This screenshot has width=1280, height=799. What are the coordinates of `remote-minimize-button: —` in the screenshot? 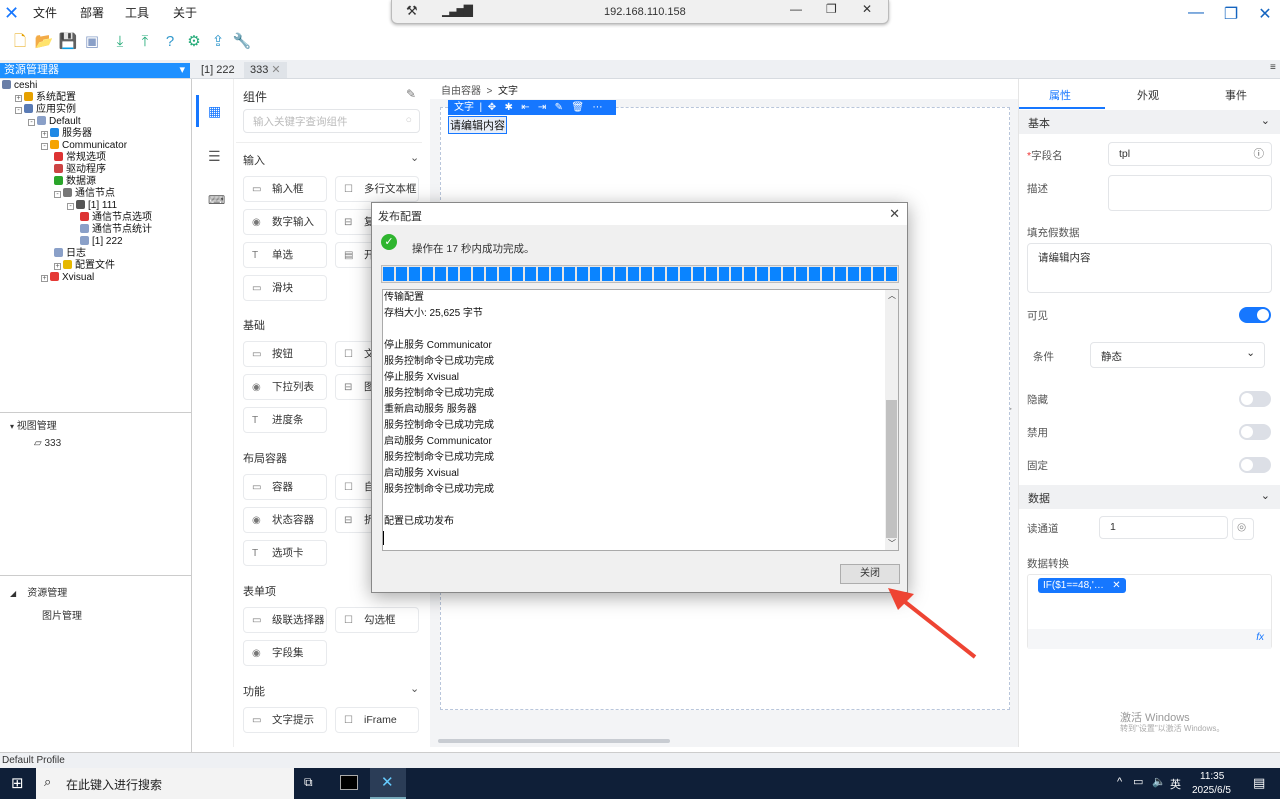 It's located at (796, 9).